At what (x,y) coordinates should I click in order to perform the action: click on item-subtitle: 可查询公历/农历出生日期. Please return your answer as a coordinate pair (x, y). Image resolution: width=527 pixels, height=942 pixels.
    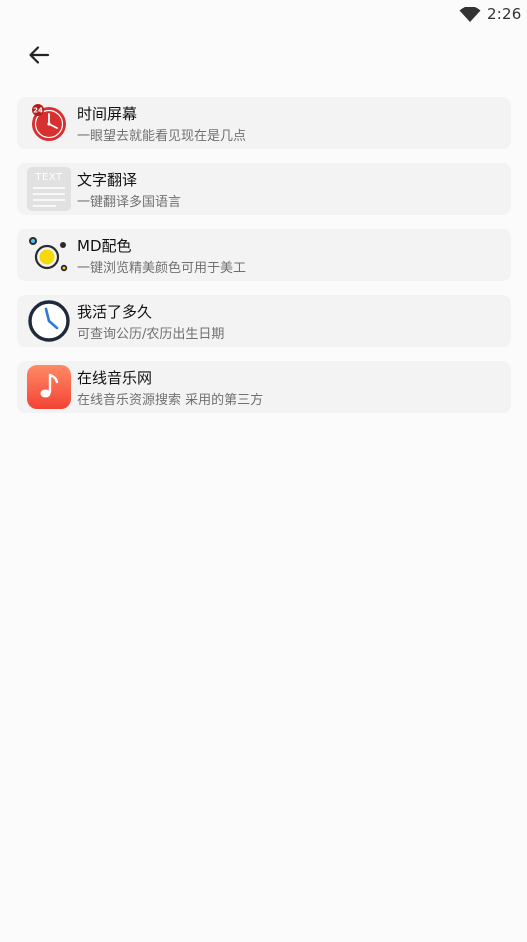
    Looking at the image, I should click on (151, 334).